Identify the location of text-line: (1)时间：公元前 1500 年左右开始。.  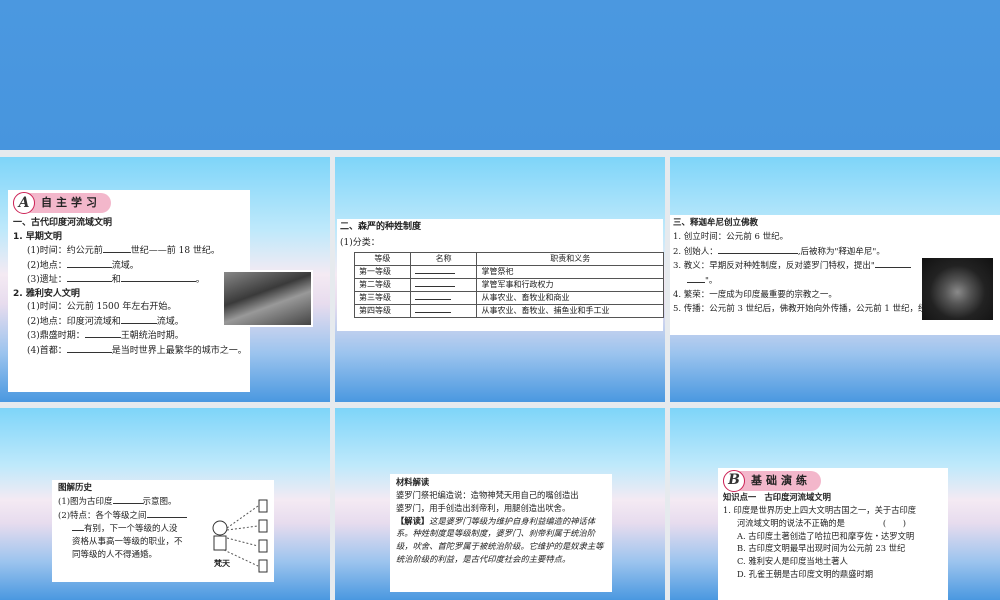
(102, 307).